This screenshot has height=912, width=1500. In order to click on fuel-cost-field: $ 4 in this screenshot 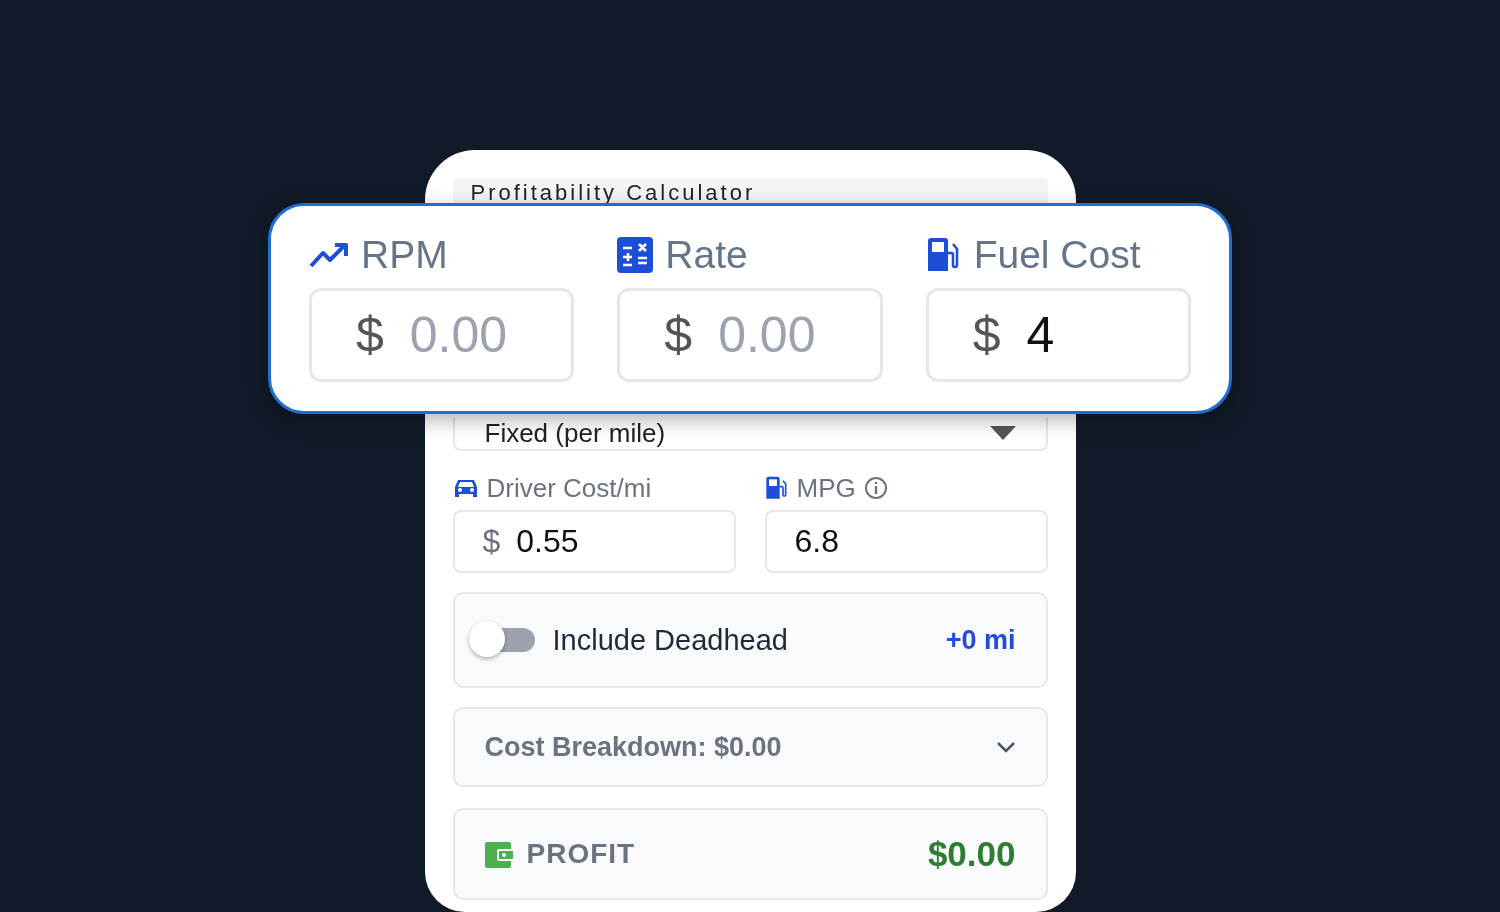, I will do `click(1058, 335)`.